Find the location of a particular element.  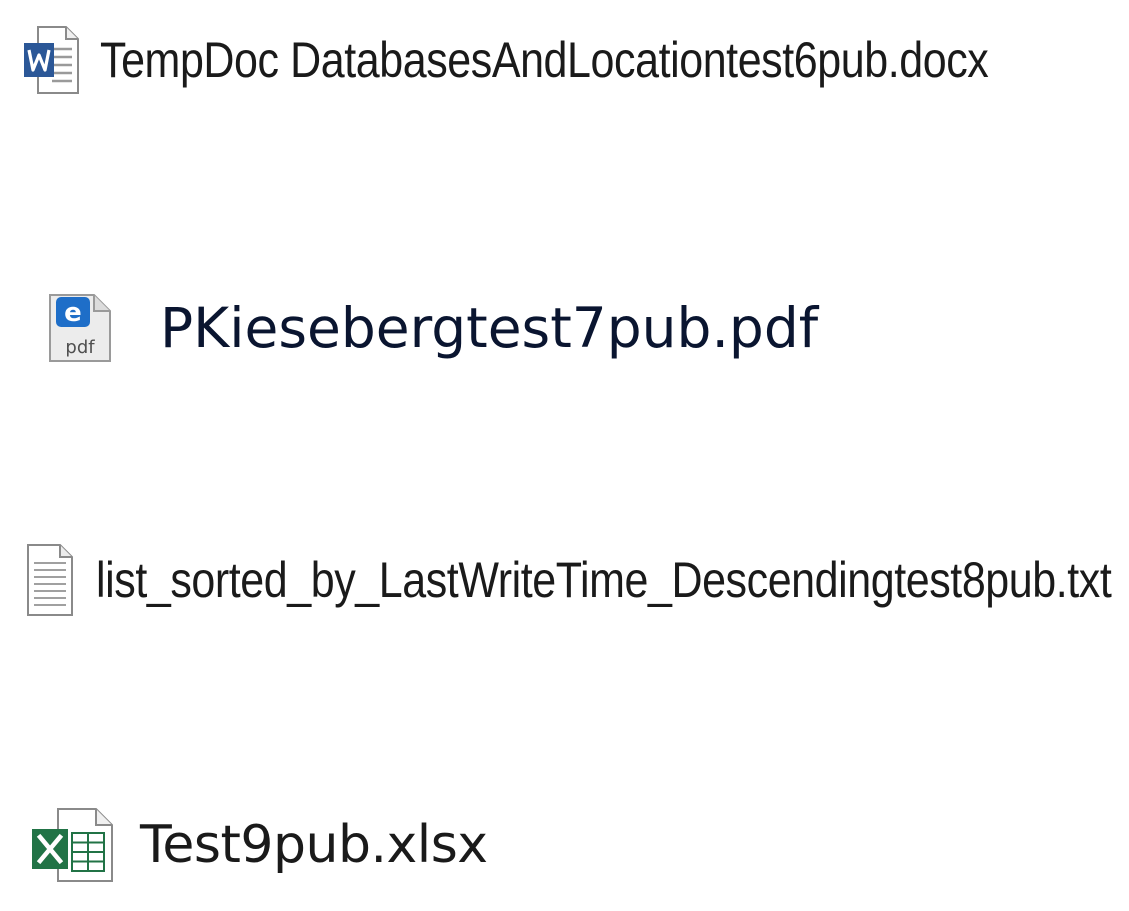

file-name: PKiesebergtest7pub.pdf is located at coordinates (489, 328).